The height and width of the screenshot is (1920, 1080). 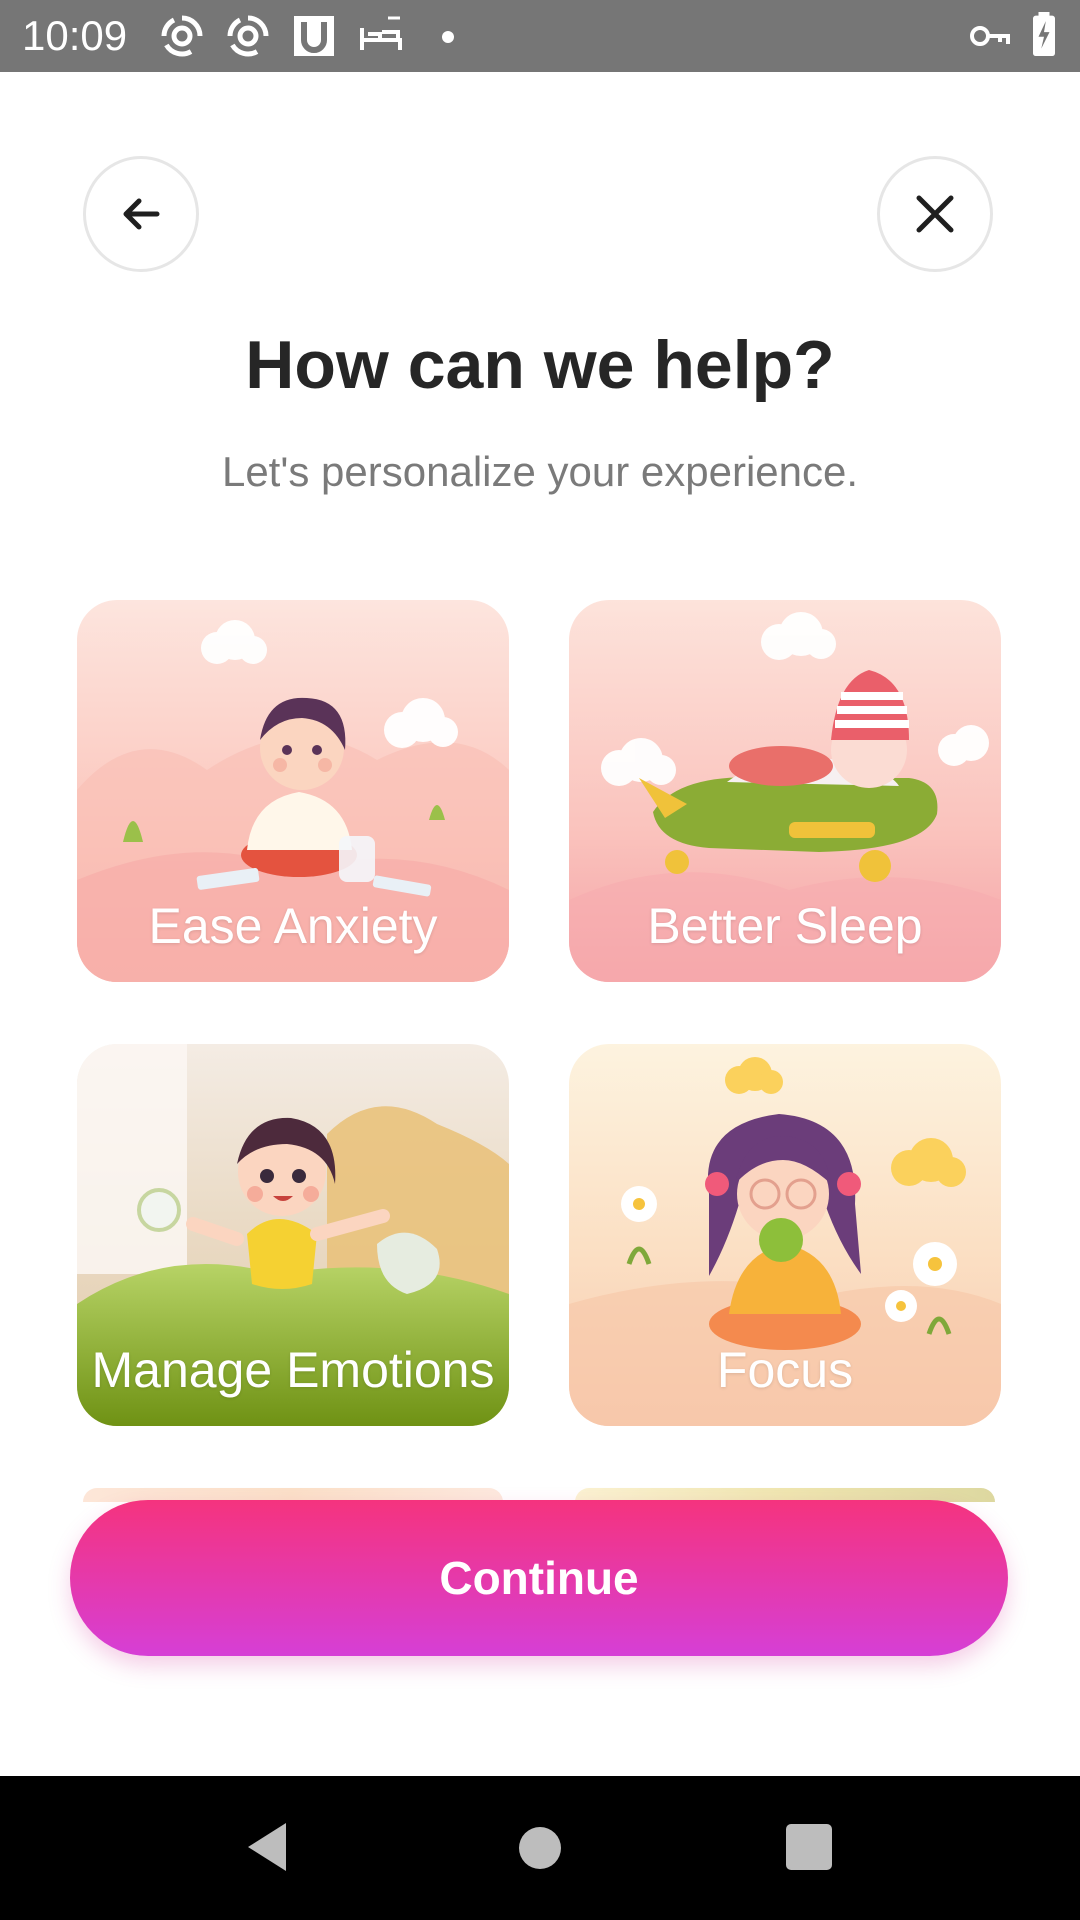 I want to click on option-label: Ease Anxiety, so click(x=293, y=926).